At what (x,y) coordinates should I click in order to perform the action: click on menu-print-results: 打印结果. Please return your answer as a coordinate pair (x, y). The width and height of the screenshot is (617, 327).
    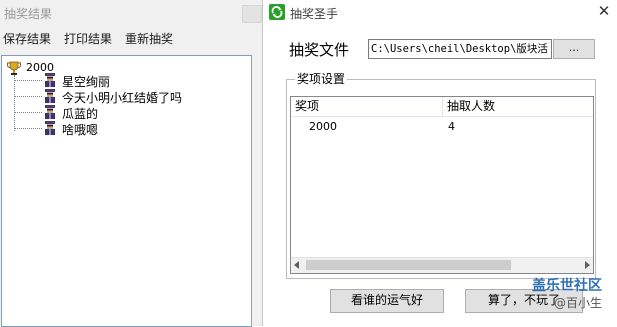
    Looking at the image, I should click on (88, 38).